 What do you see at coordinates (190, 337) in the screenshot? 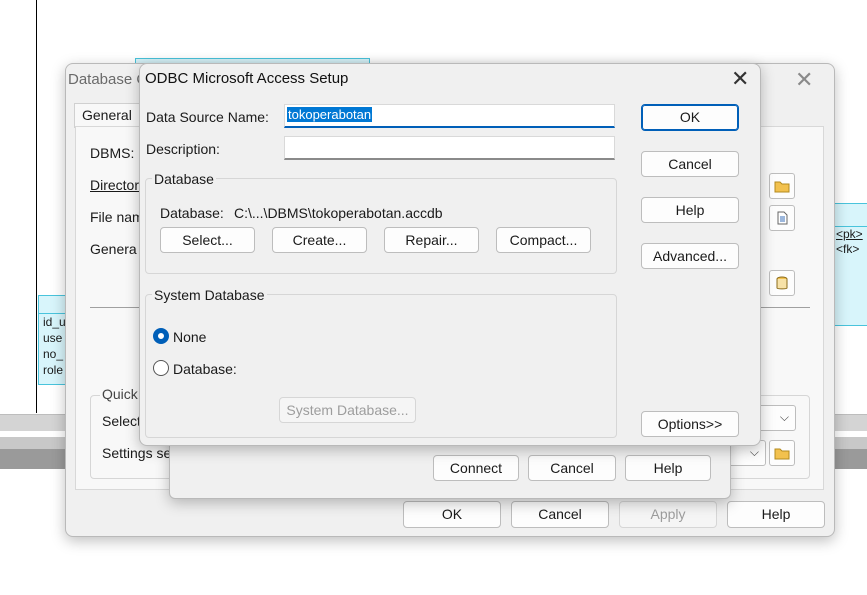
I see `radio-none-label: None` at bounding box center [190, 337].